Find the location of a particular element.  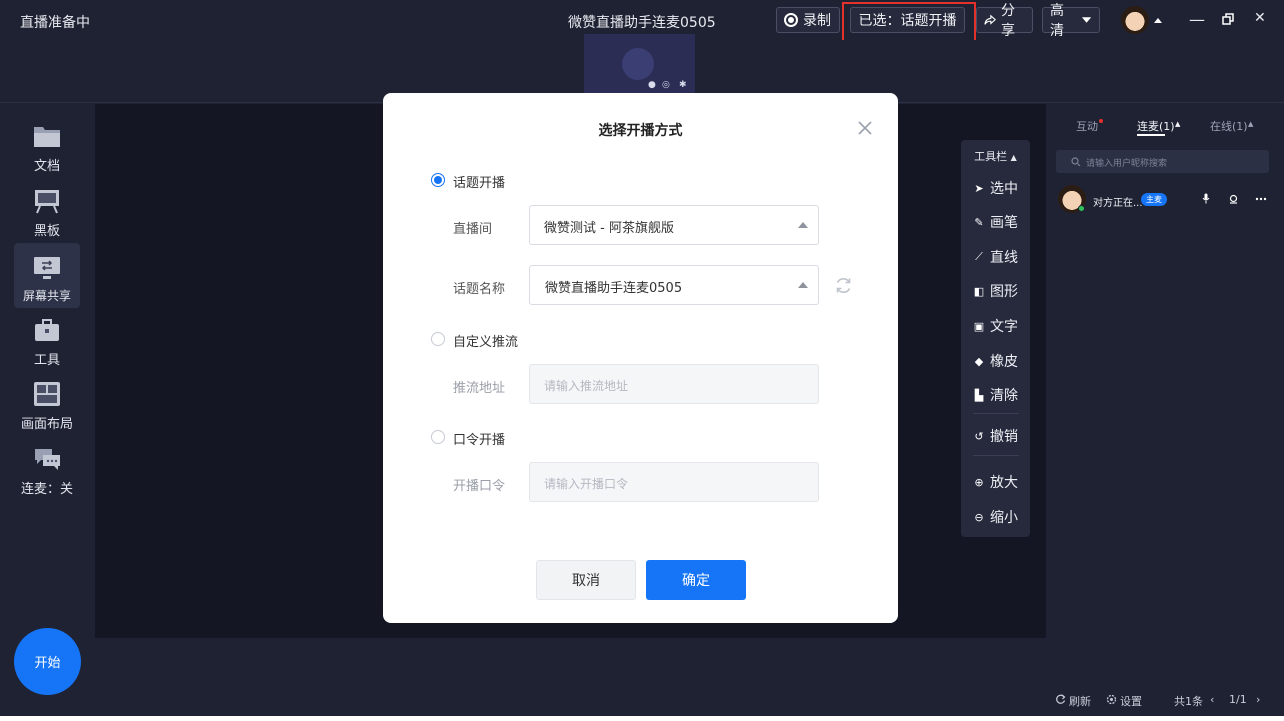

option-custom-label: 自定义推流 is located at coordinates (485, 340).